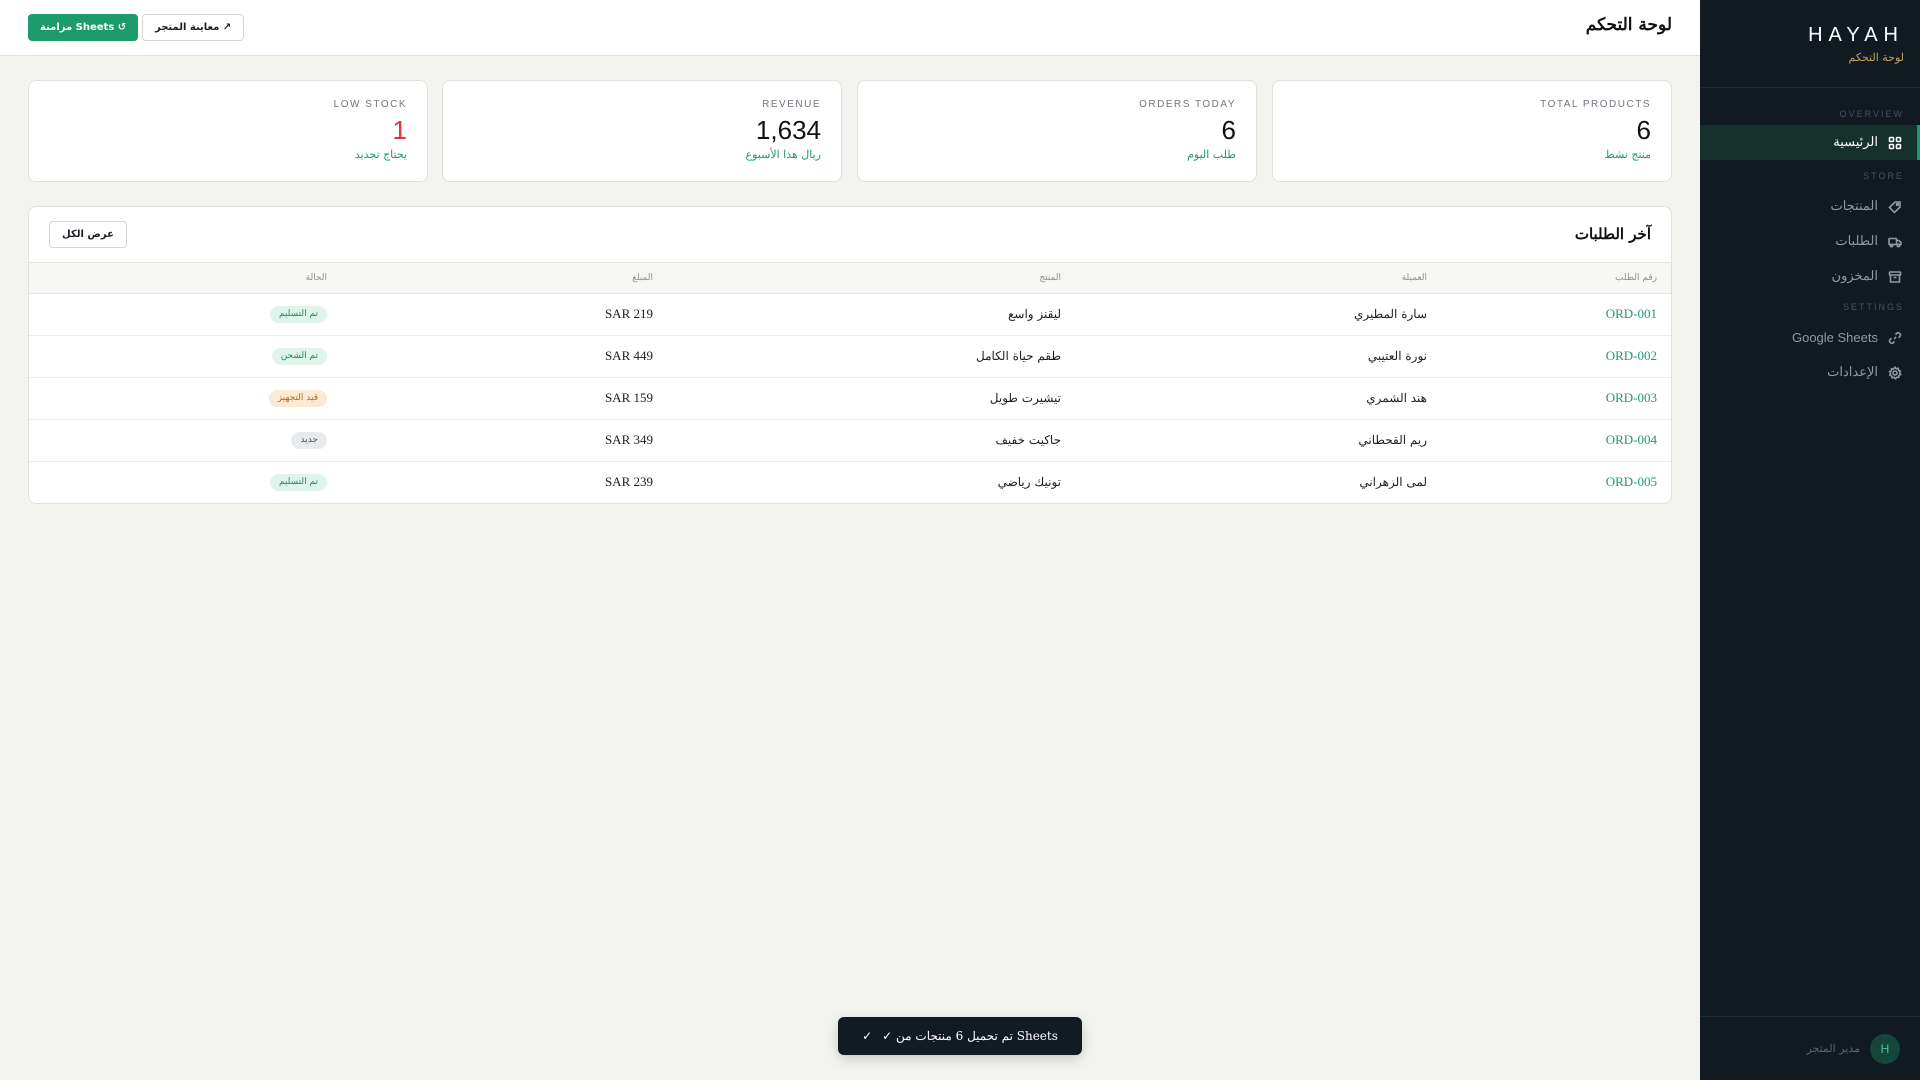 This screenshot has width=1920, height=1080. Describe the element at coordinates (178, 278) in the screenshot. I see `column-header-status: الحالة` at that location.